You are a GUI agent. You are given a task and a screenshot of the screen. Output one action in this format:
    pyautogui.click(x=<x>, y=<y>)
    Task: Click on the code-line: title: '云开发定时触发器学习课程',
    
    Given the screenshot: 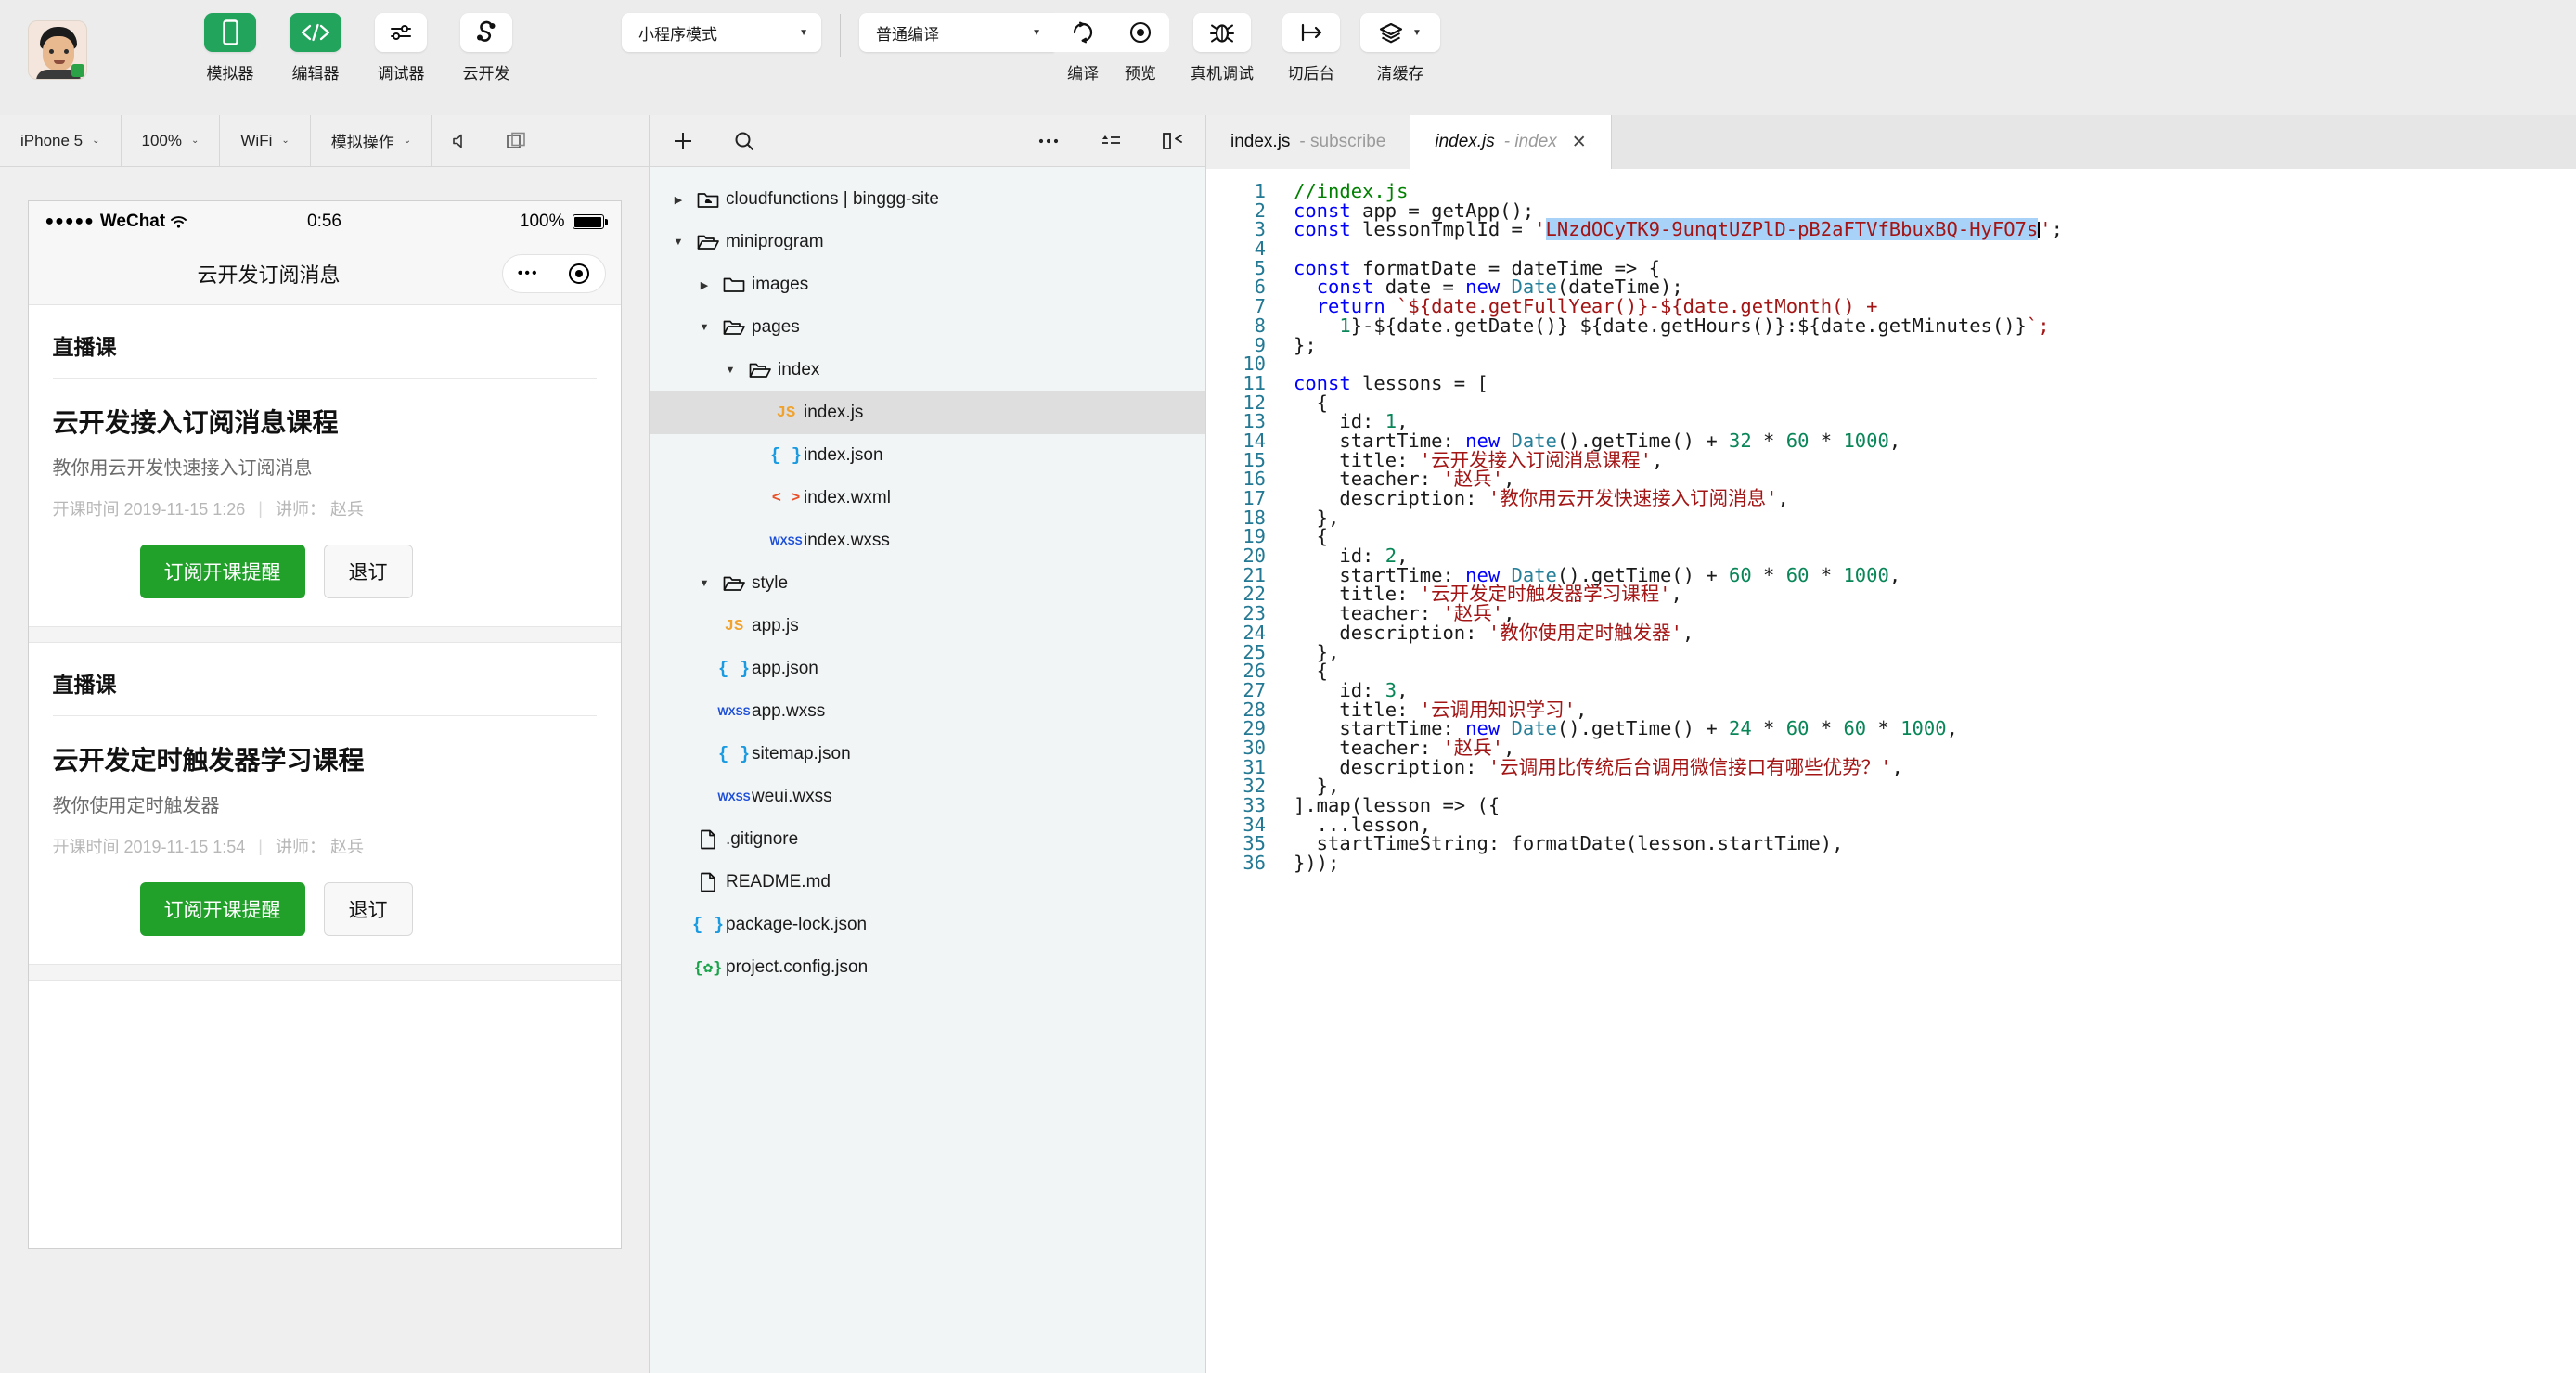 What is the action you would take?
    pyautogui.click(x=1935, y=594)
    